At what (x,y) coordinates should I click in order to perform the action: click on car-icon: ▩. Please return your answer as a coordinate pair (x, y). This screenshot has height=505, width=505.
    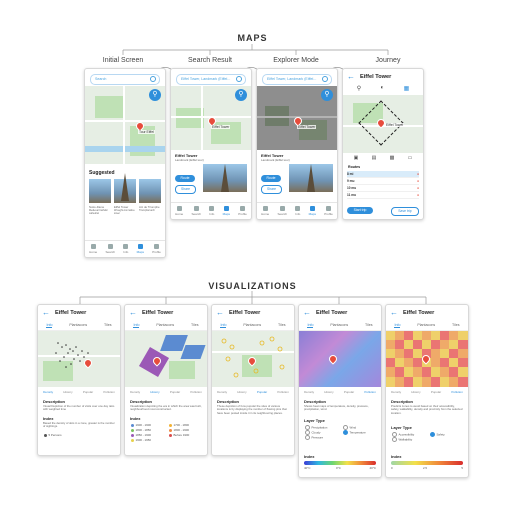
    Looking at the image, I should click on (392, 159).